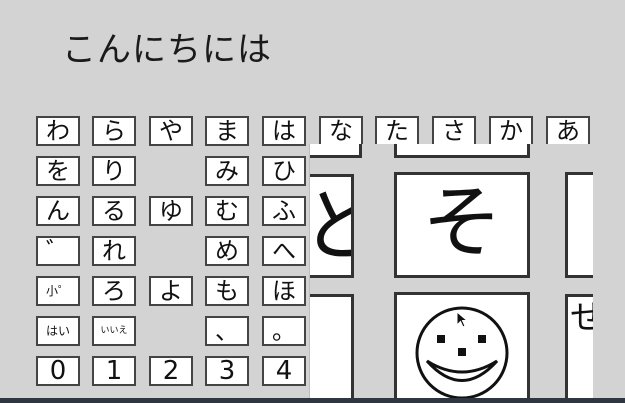 The width and height of the screenshot is (625, 403). What do you see at coordinates (114, 211) in the screenshot?
I see `kana-key: る` at bounding box center [114, 211].